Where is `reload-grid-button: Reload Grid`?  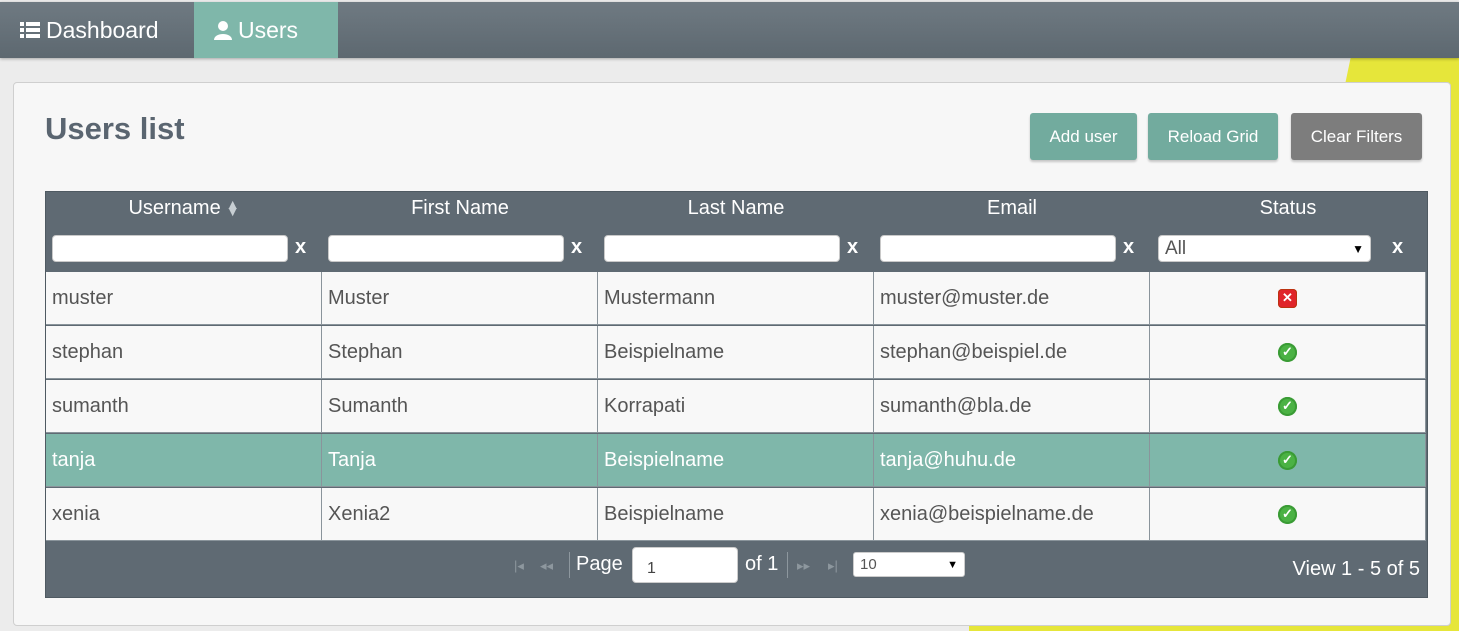
reload-grid-button: Reload Grid is located at coordinates (1213, 136).